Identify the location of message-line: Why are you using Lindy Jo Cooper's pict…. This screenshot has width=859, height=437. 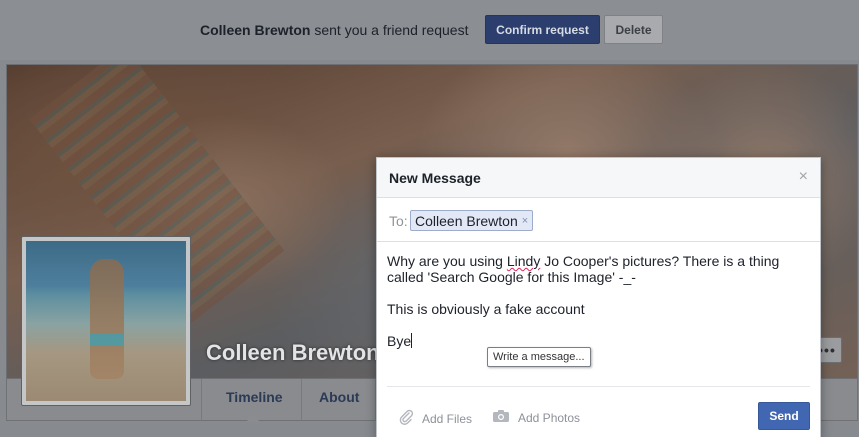
(599, 269).